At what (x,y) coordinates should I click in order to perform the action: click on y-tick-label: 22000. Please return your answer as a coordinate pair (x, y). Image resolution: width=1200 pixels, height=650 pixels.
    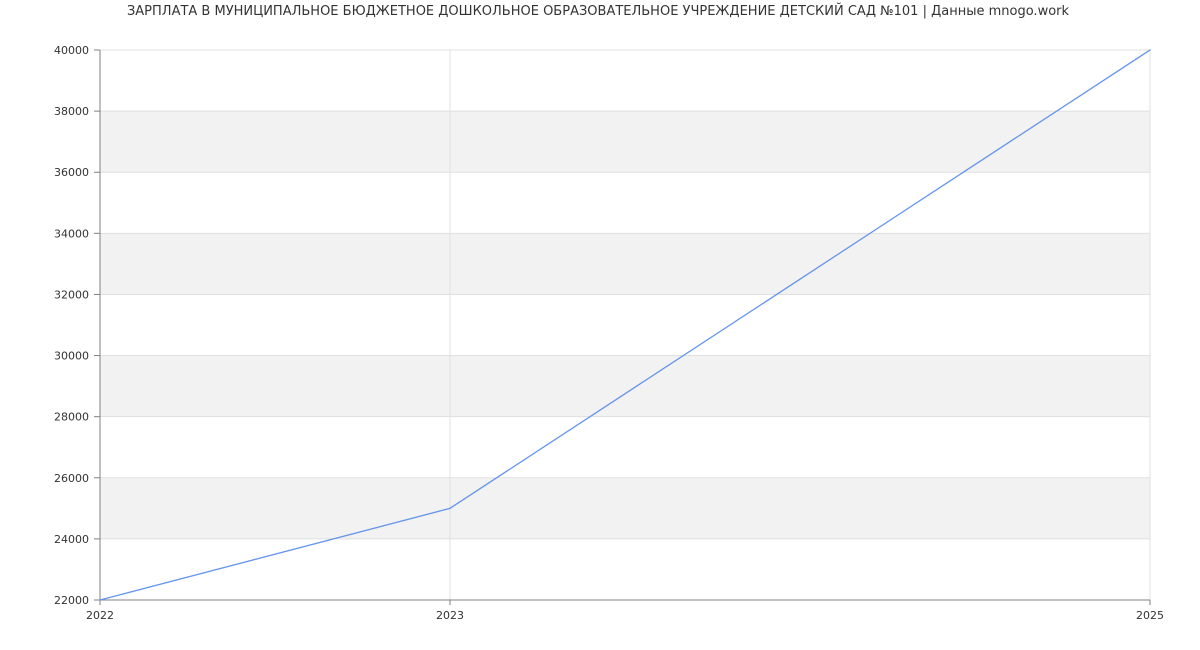
    Looking at the image, I should click on (71, 600).